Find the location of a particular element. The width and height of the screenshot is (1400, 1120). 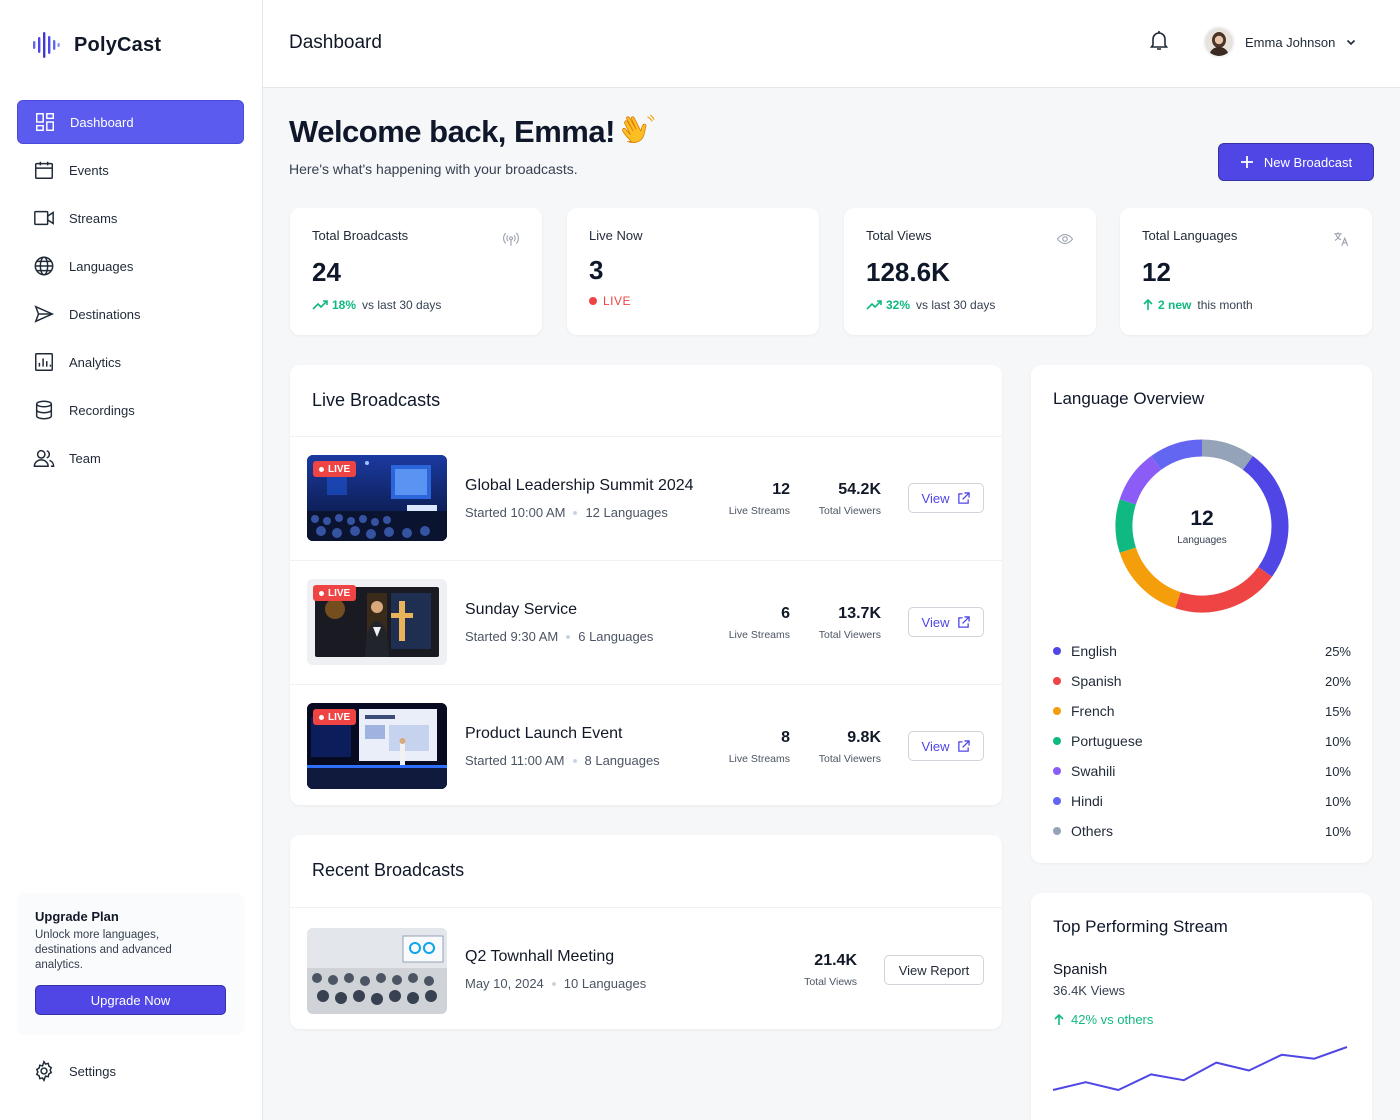

analytics-icon is located at coordinates (44, 362).